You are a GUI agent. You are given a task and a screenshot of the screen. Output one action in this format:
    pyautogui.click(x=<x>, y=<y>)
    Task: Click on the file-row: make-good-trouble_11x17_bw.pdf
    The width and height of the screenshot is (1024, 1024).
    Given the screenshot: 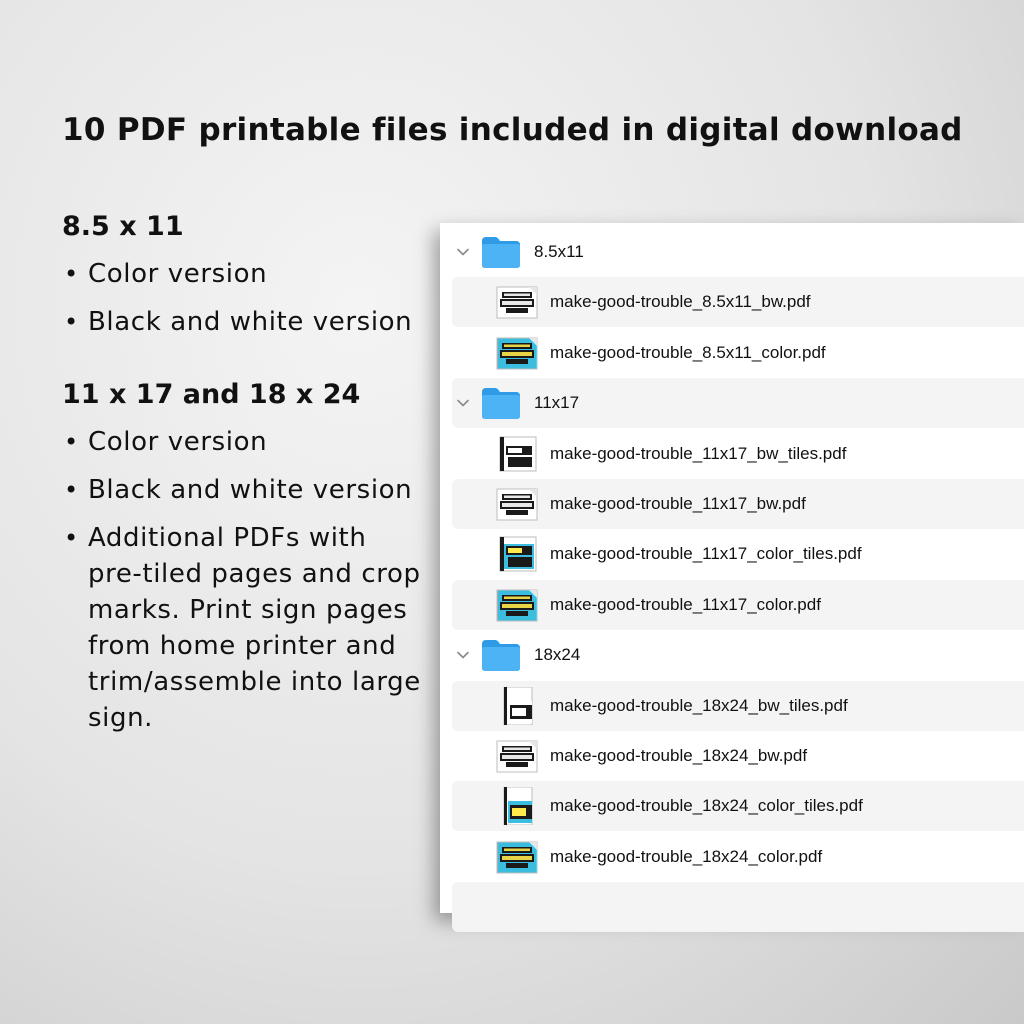 What is the action you would take?
    pyautogui.click(x=738, y=504)
    